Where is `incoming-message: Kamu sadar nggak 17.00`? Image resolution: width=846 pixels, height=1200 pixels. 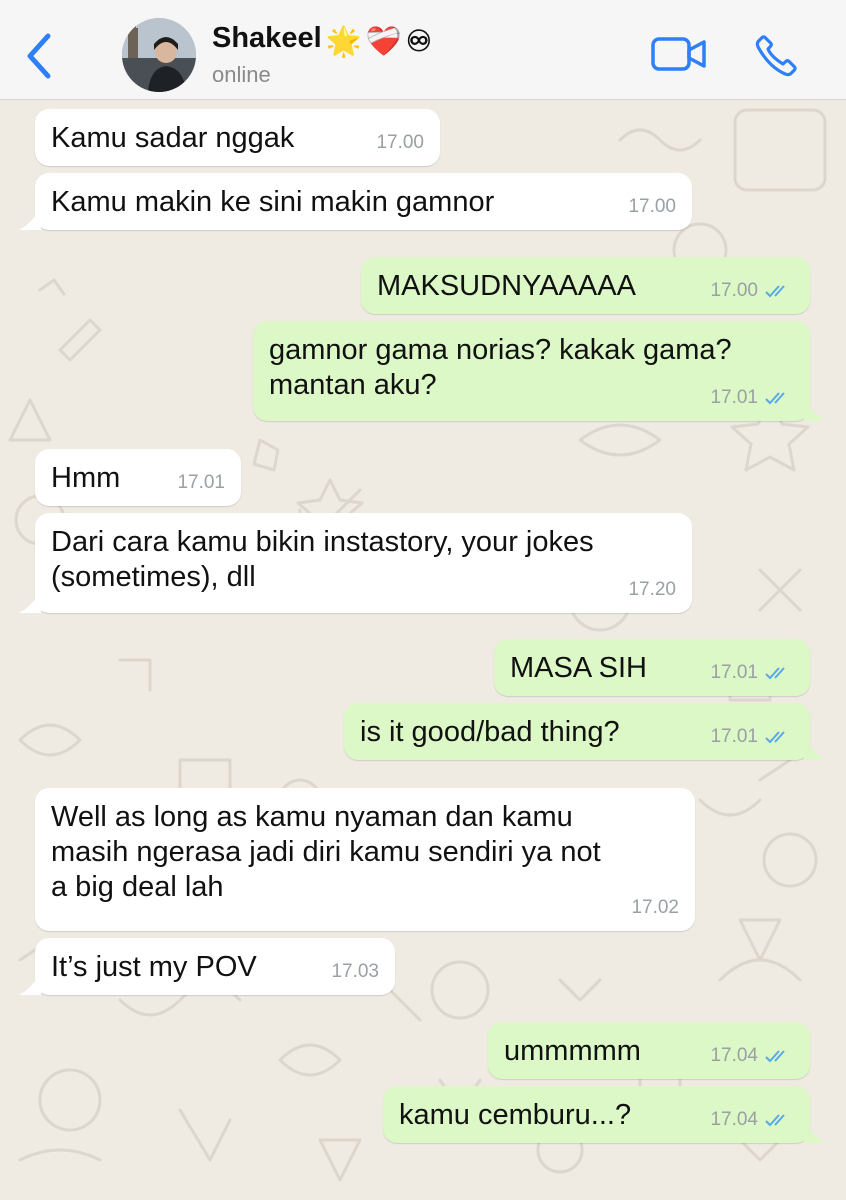 incoming-message: Kamu sadar nggak 17.00 is located at coordinates (237, 137).